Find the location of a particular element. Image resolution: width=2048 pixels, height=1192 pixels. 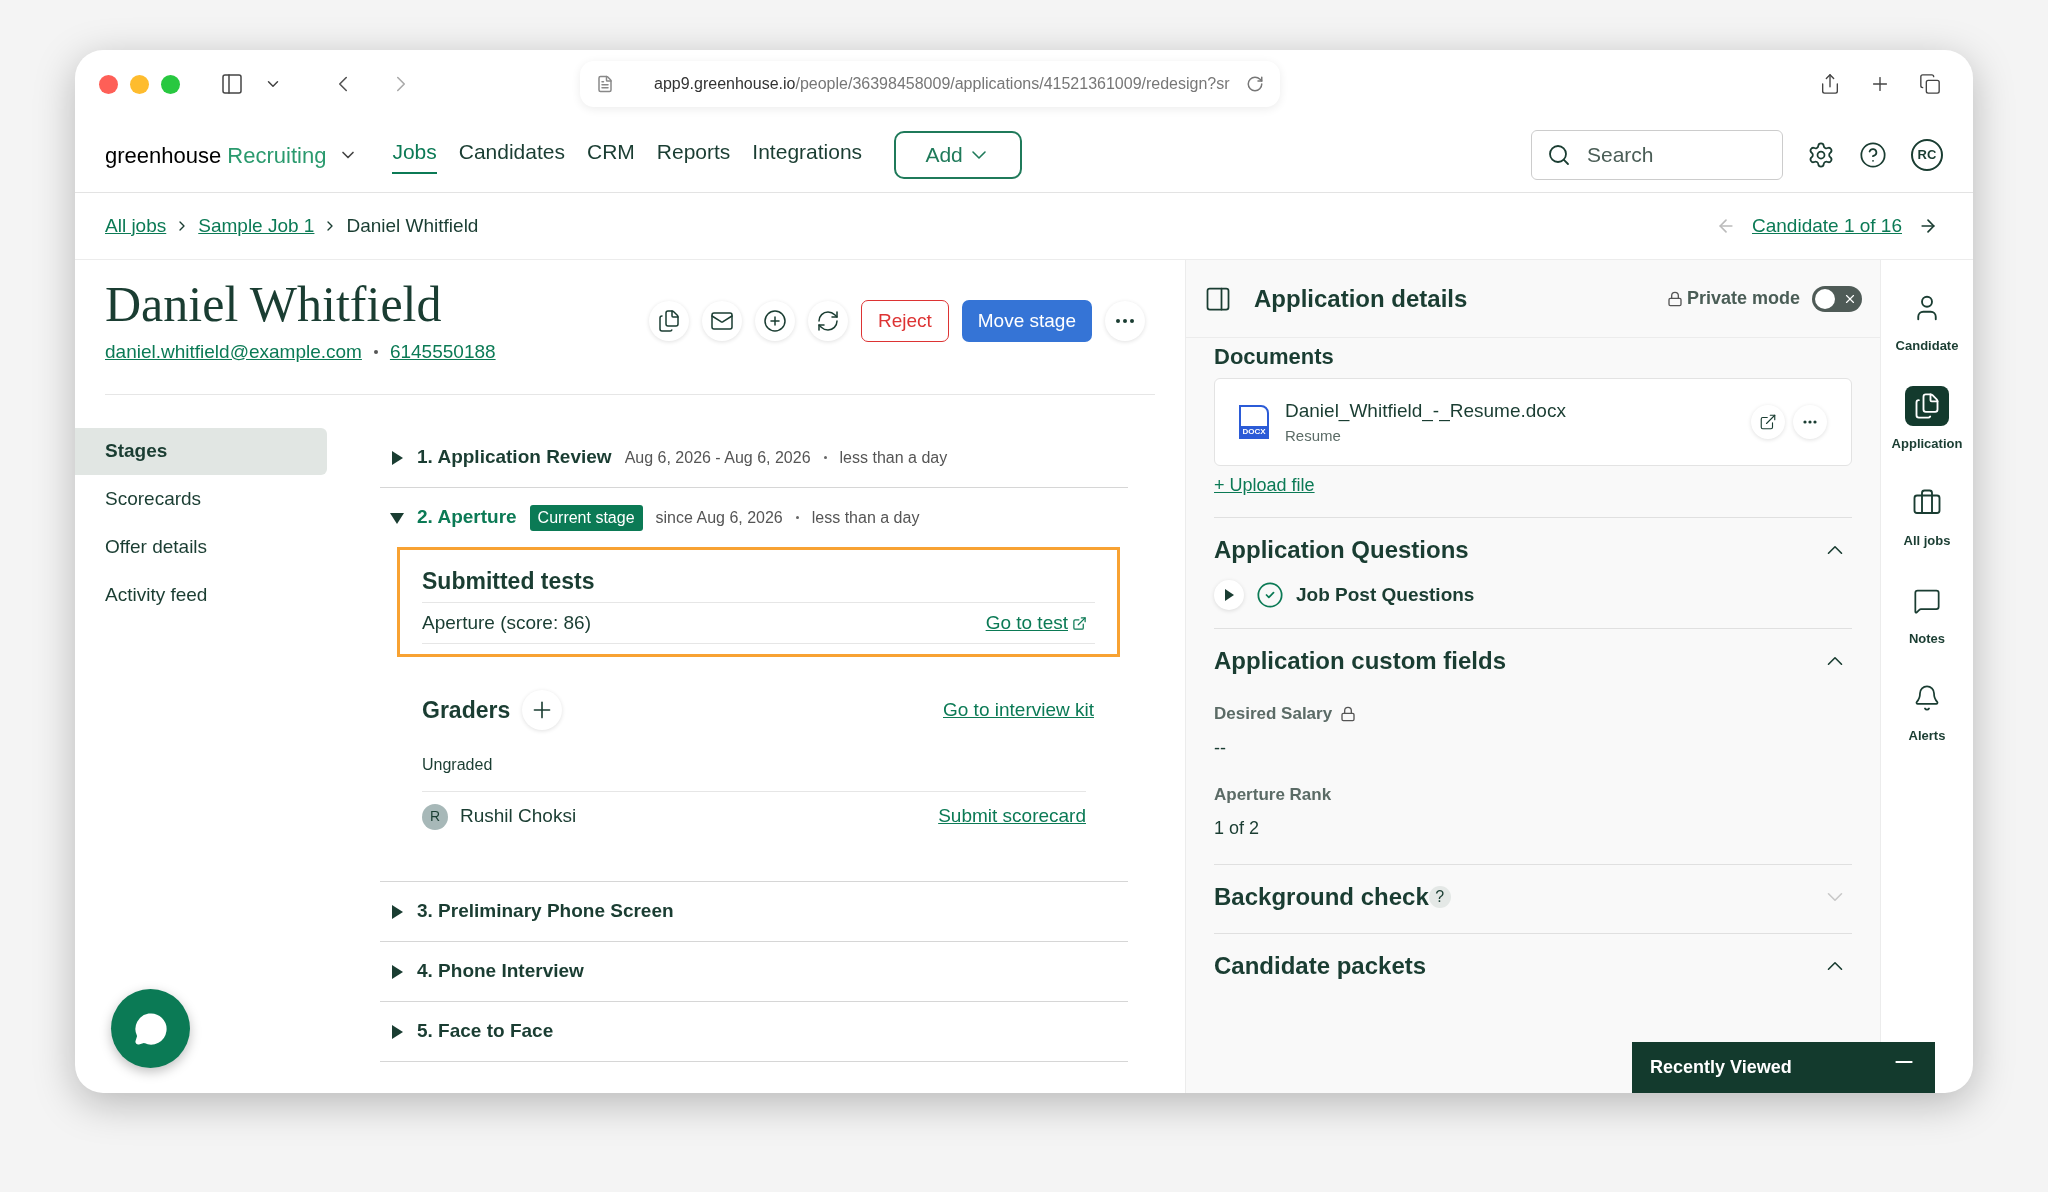

settings-icon is located at coordinates (1821, 155).